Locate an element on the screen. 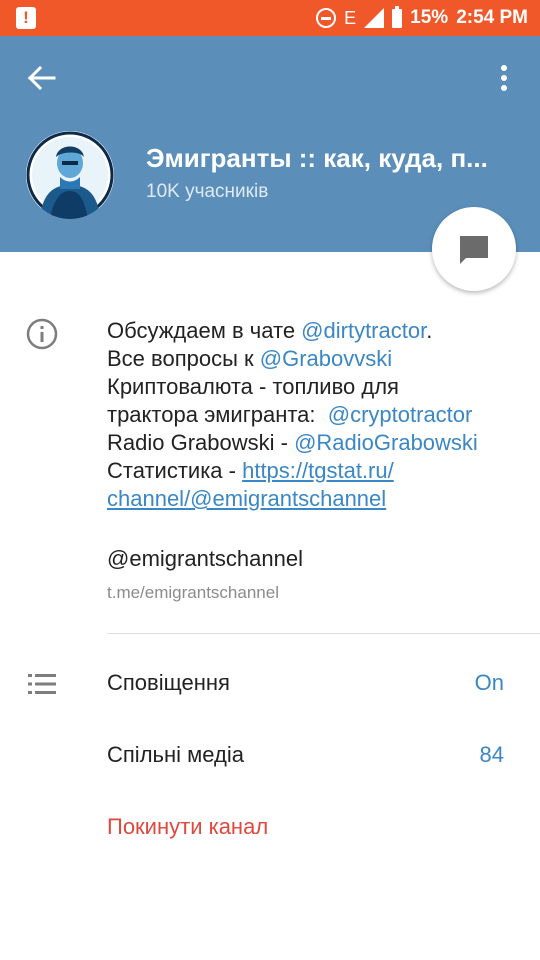 This screenshot has height=960, width=540. battery-icon is located at coordinates (397, 16).